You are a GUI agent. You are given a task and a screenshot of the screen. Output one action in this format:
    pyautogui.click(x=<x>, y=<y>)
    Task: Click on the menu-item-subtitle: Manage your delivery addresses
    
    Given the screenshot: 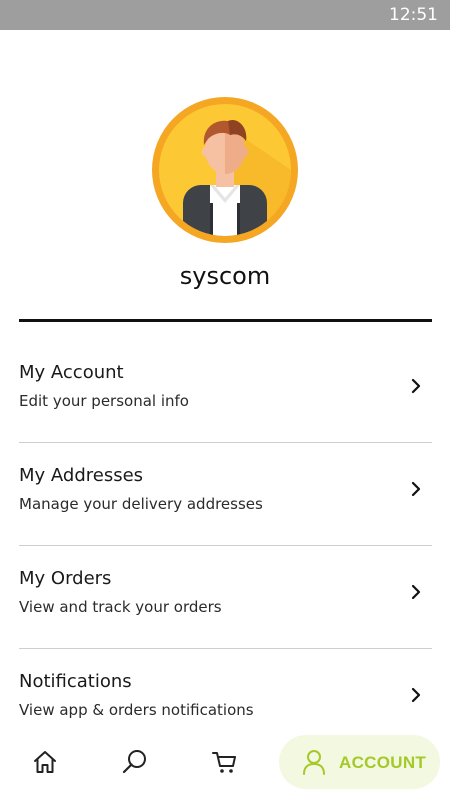 What is the action you would take?
    pyautogui.click(x=141, y=504)
    